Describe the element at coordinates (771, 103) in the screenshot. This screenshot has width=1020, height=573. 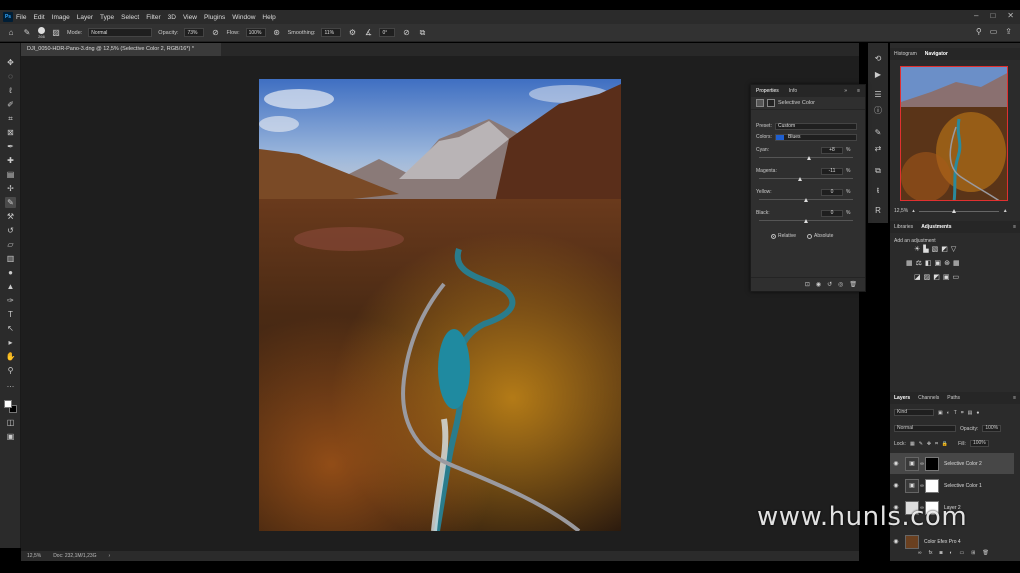
I see `mask-icon` at that location.